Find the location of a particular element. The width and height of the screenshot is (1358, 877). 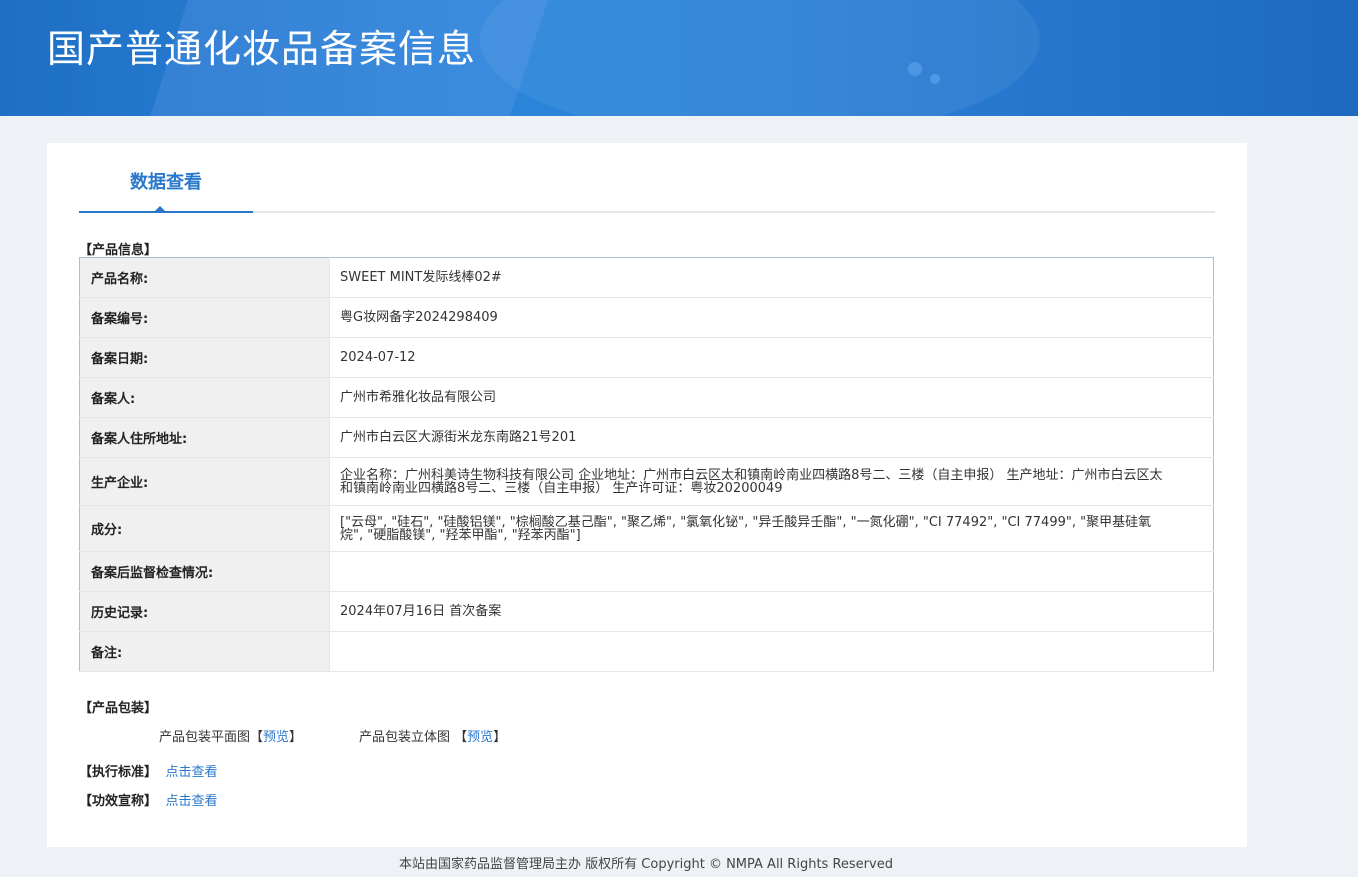

table-row: 备案人: 广州市希雅化妆品有限公司 is located at coordinates (646, 397).